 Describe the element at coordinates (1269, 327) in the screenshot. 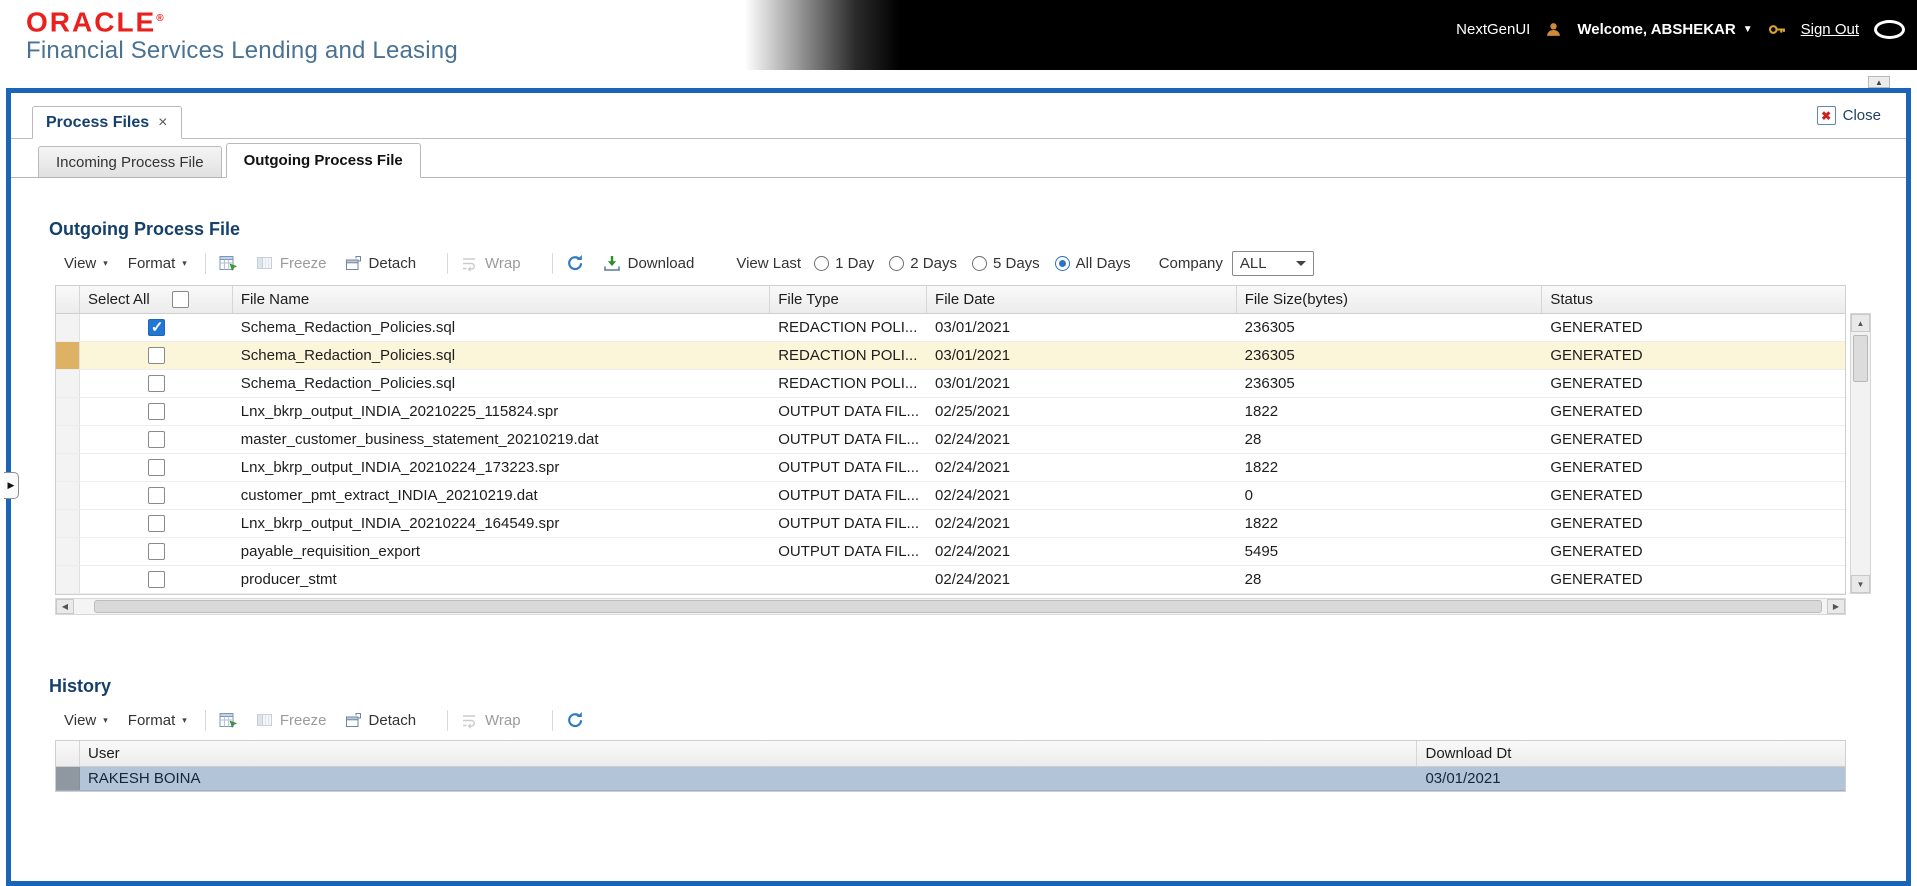

I see `file-size-cell: 236305` at that location.